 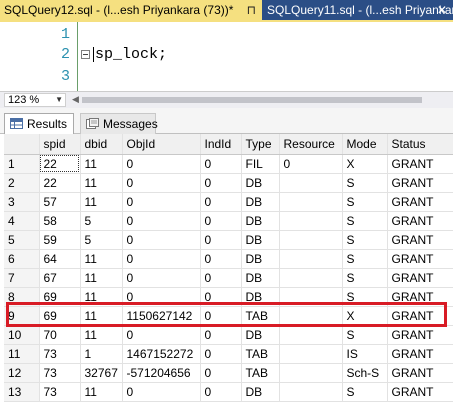 What do you see at coordinates (365, 316) in the screenshot?
I see `grid-cell: X` at bounding box center [365, 316].